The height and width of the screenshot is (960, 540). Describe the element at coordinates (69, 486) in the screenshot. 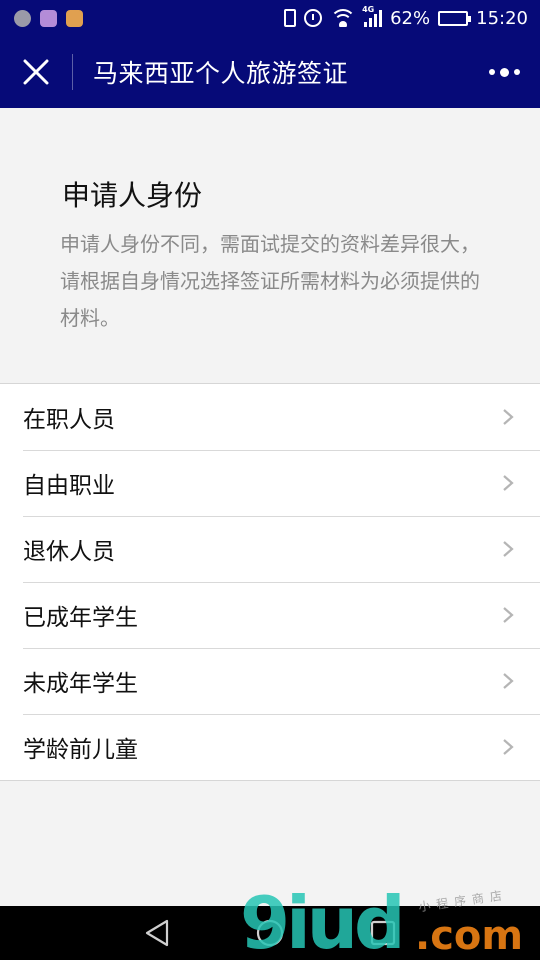

I see `list-item-label: 自由职业` at that location.